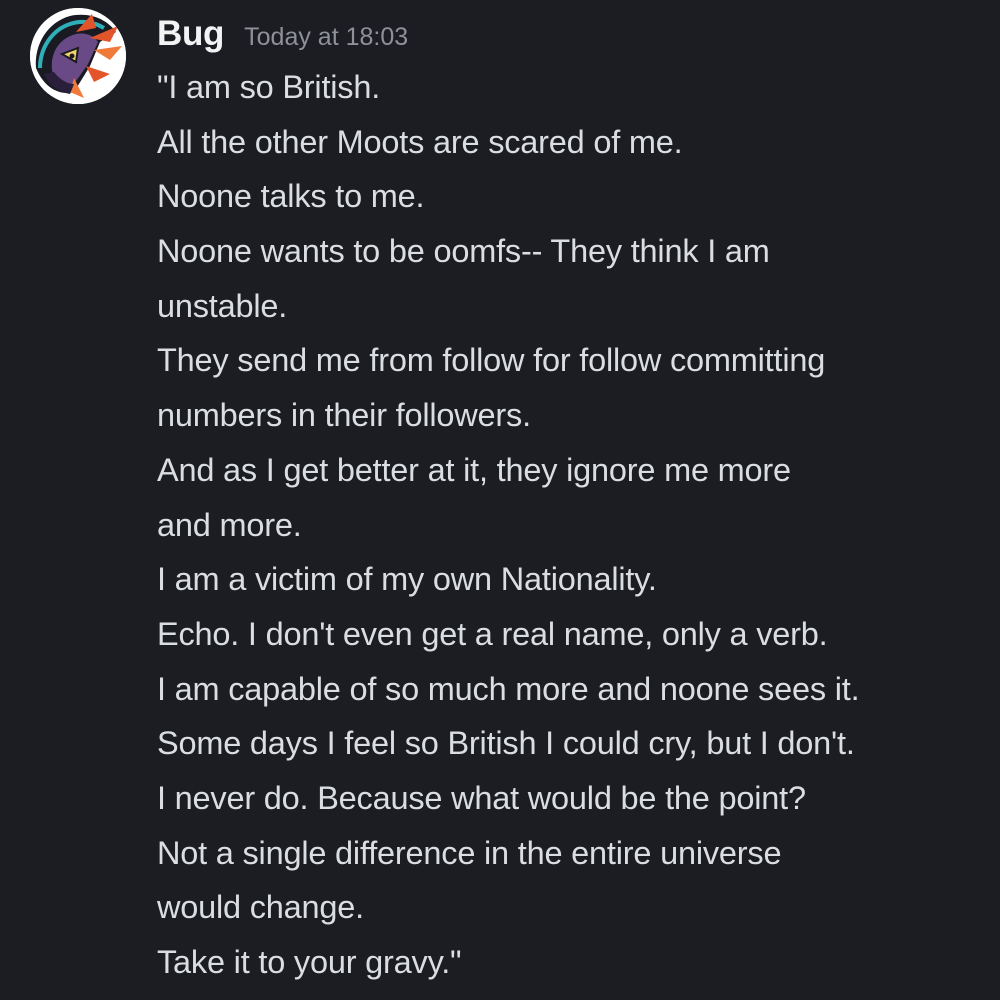  What do you see at coordinates (190, 34) in the screenshot?
I see `username: Bug` at bounding box center [190, 34].